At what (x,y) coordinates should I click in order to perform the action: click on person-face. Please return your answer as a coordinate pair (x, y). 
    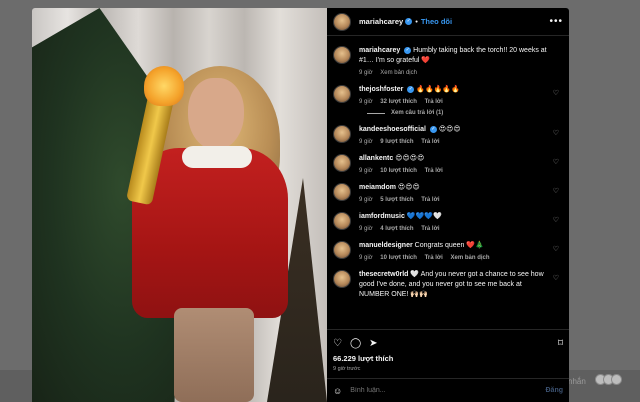
    Looking at the image, I should click on (216, 114).